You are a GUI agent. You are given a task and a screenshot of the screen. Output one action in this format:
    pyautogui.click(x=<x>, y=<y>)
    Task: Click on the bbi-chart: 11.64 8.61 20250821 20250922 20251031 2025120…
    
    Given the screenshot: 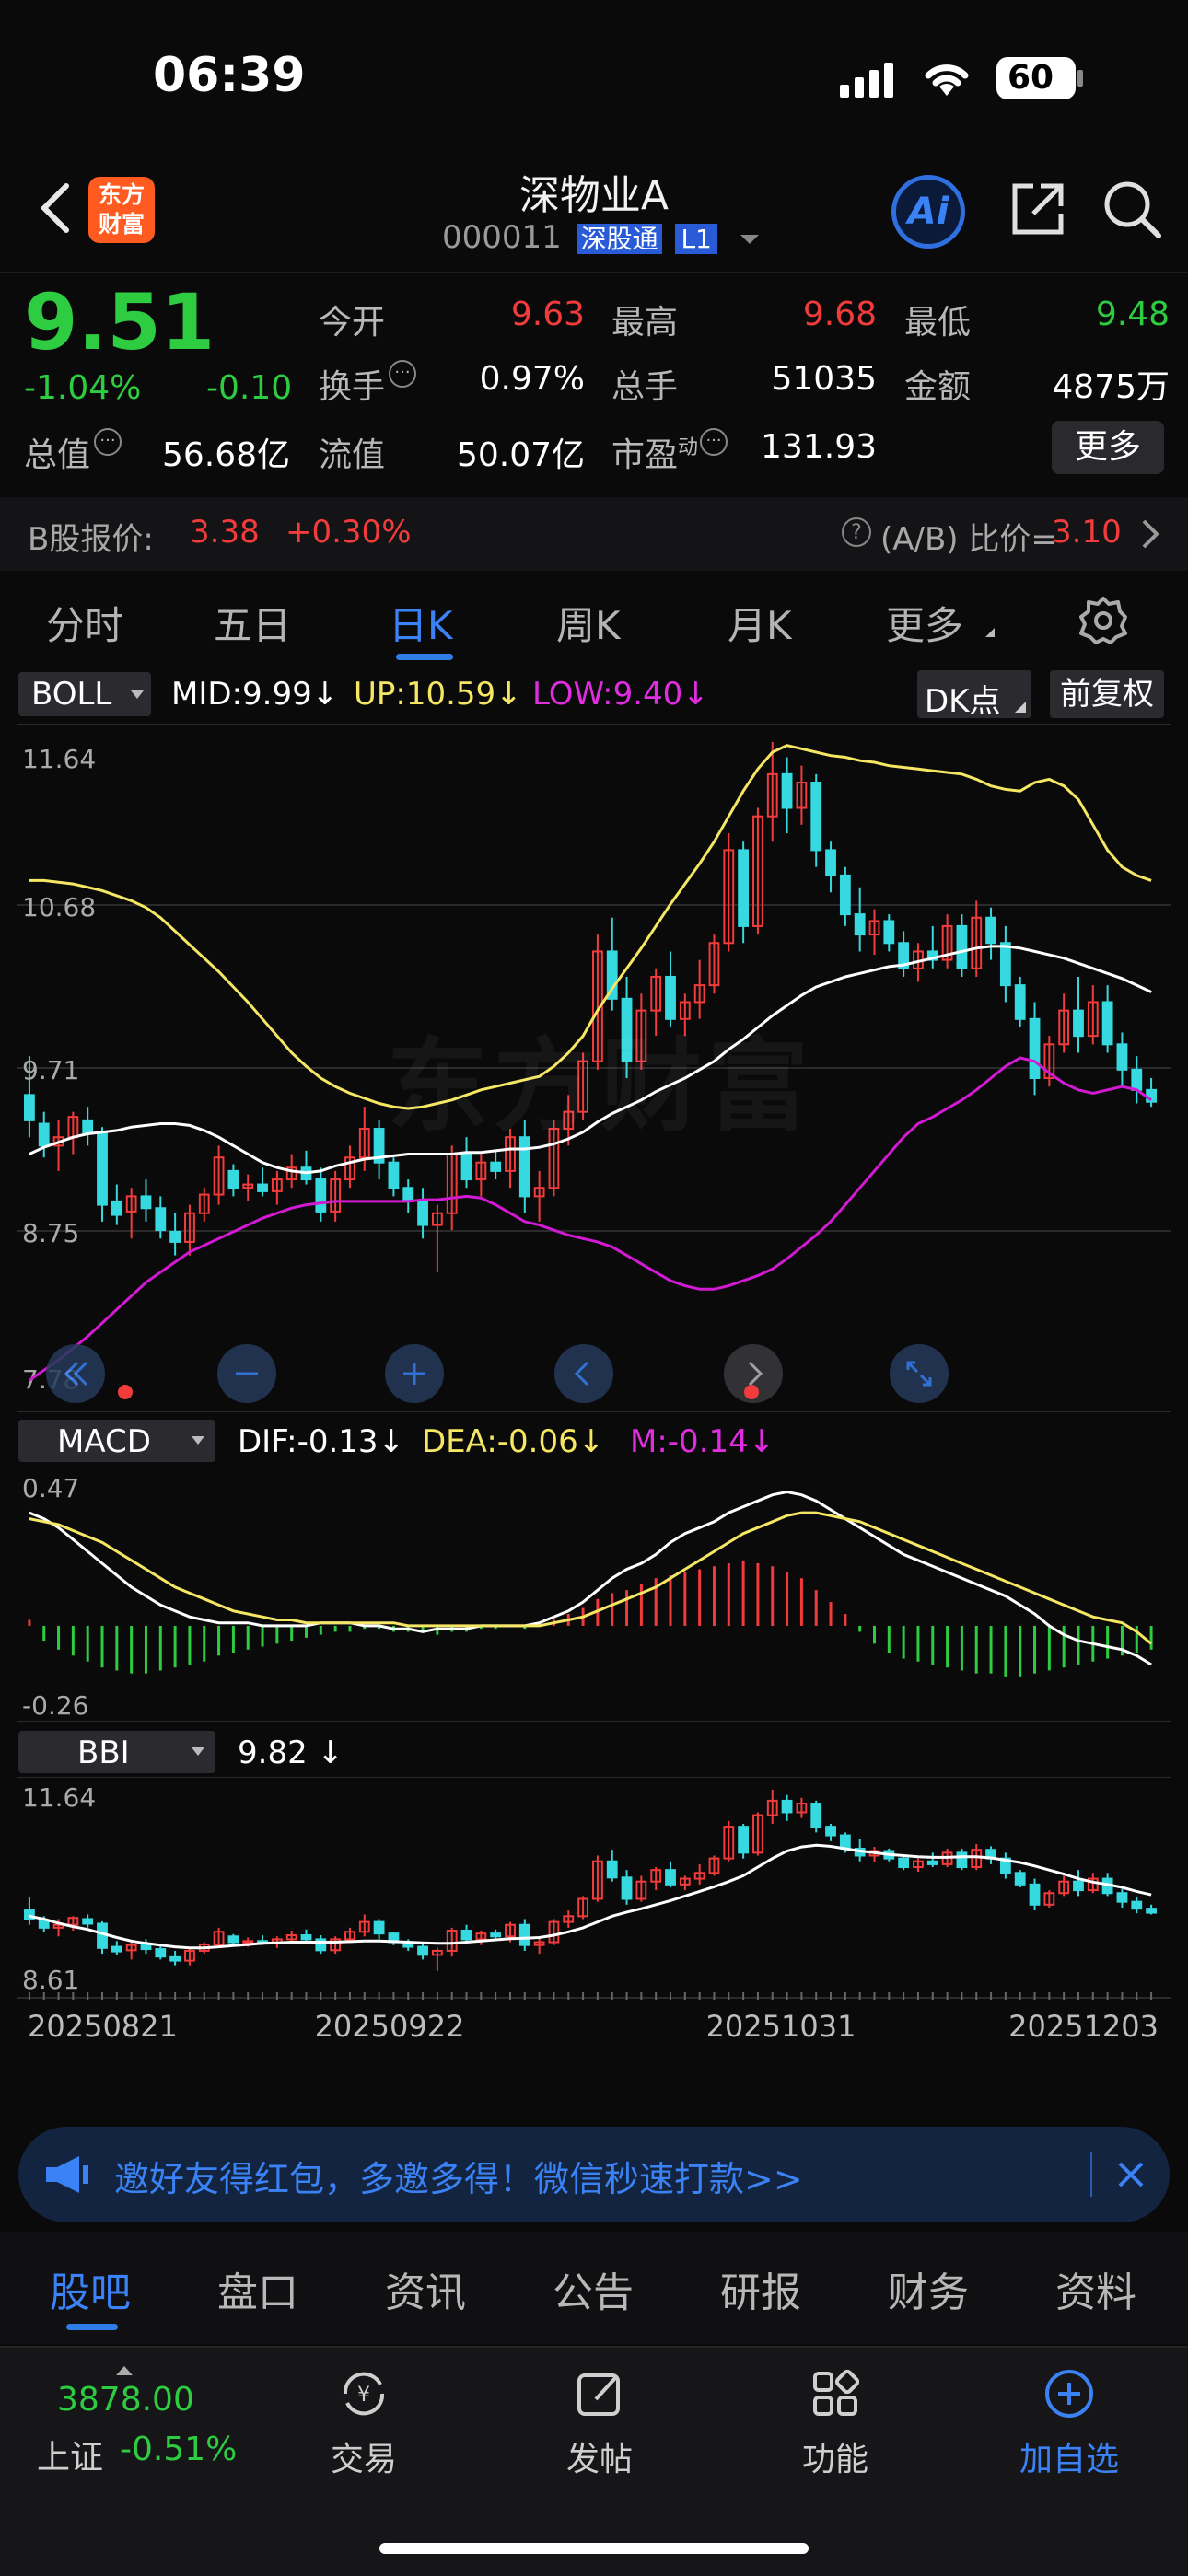 What is the action you would take?
    pyautogui.click(x=594, y=1910)
    